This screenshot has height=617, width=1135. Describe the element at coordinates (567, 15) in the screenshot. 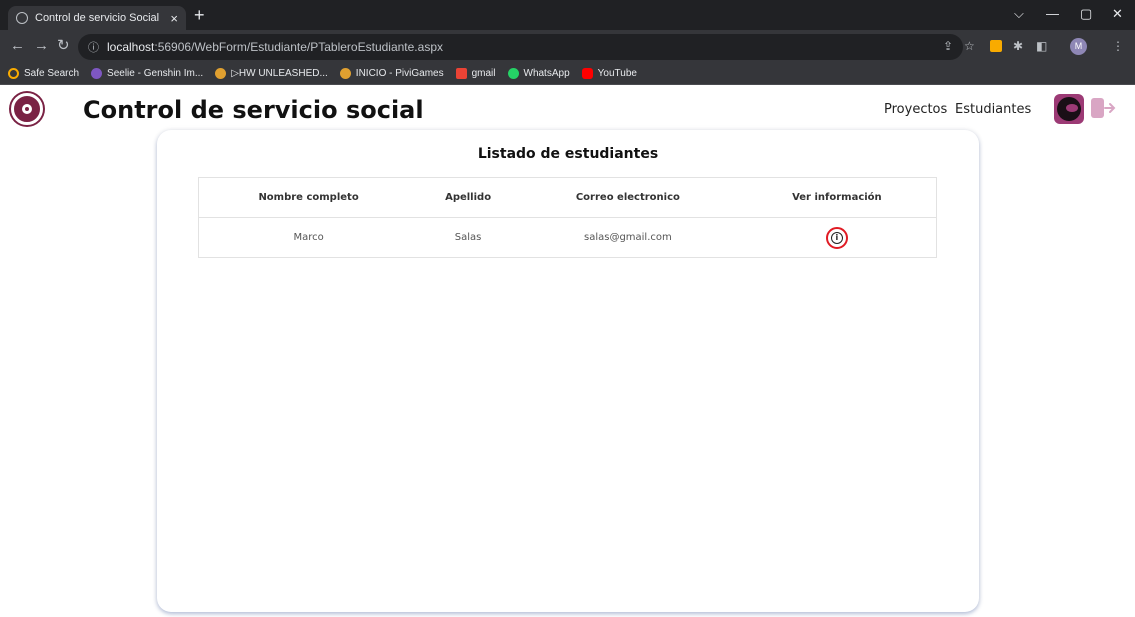

I see `browser-tab-bar: Control de servicio Social × + ⌵ — ▢ ✕` at that location.